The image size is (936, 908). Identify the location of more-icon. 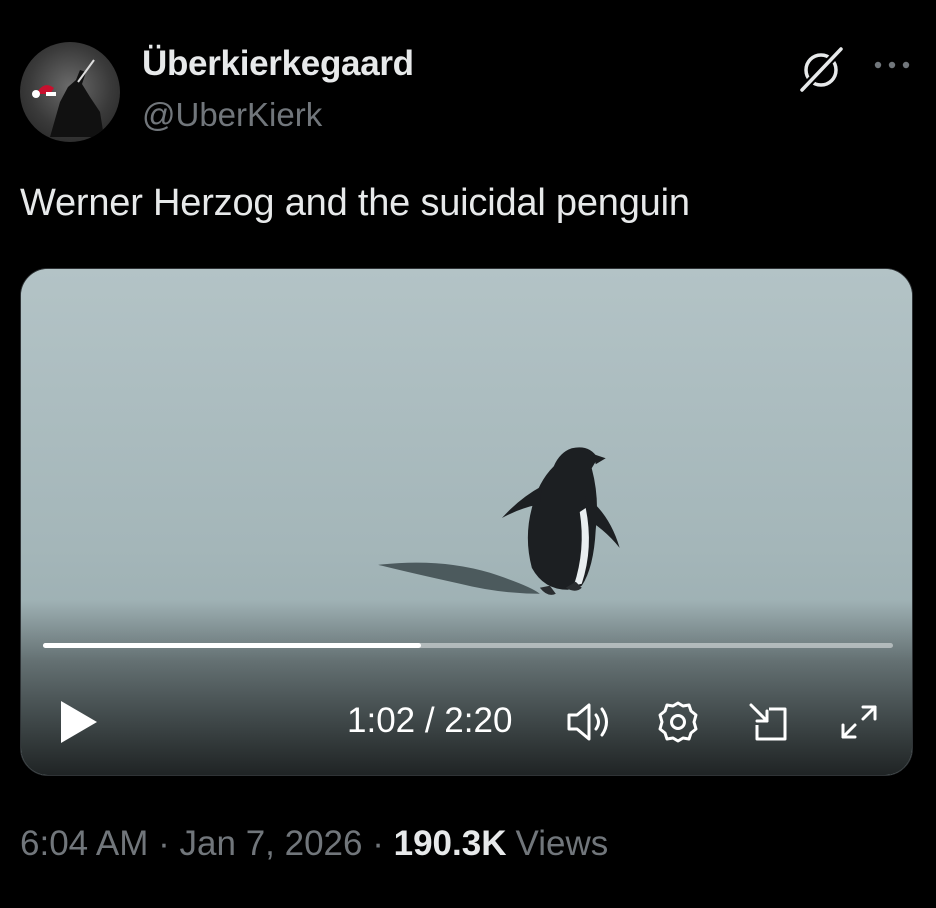
(892, 65).